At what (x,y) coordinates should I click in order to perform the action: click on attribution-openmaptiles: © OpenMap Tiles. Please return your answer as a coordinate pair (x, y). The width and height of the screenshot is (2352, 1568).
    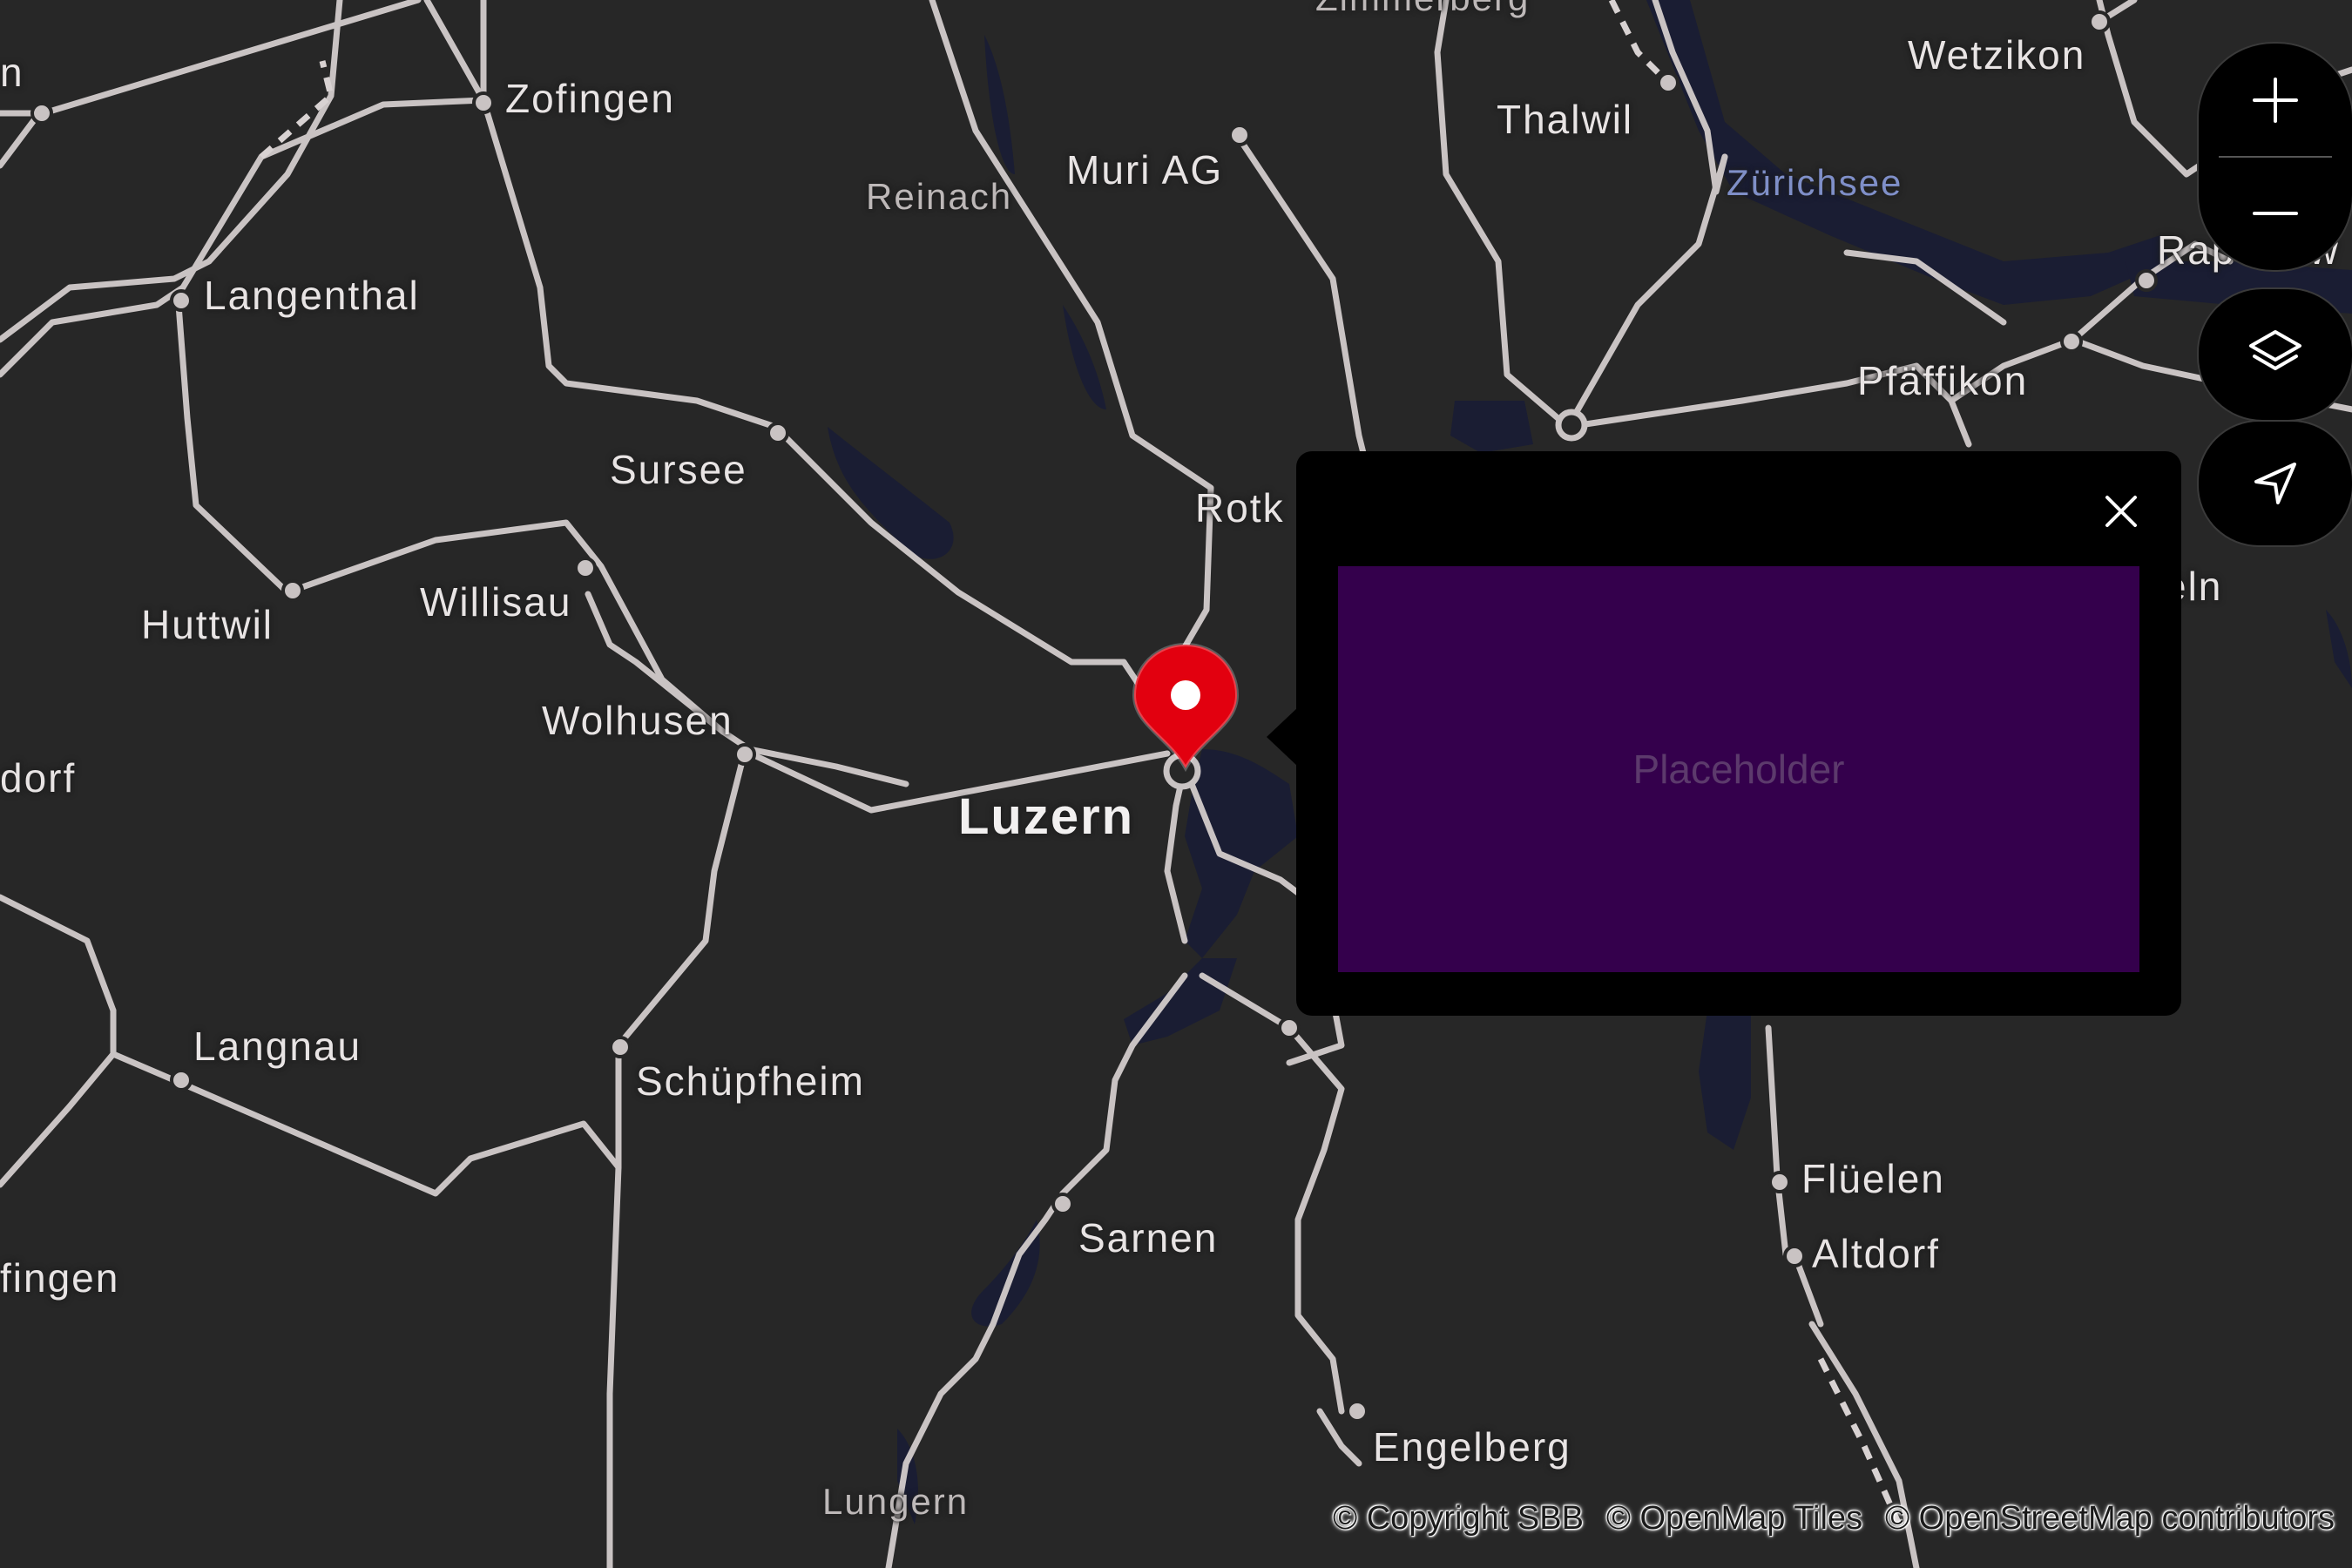
    Looking at the image, I should click on (1734, 1519).